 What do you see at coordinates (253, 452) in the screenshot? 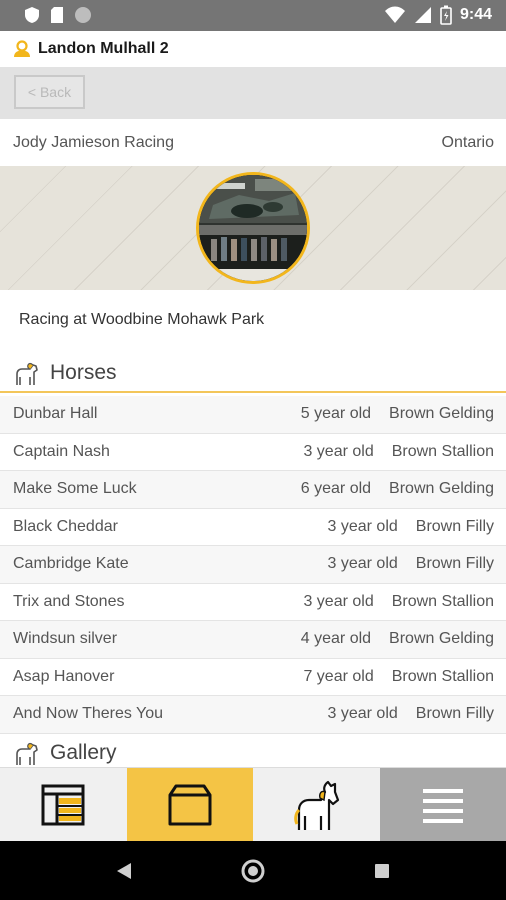
I see `horse-row: Captain Nash 3 year old Brown Stallion` at bounding box center [253, 452].